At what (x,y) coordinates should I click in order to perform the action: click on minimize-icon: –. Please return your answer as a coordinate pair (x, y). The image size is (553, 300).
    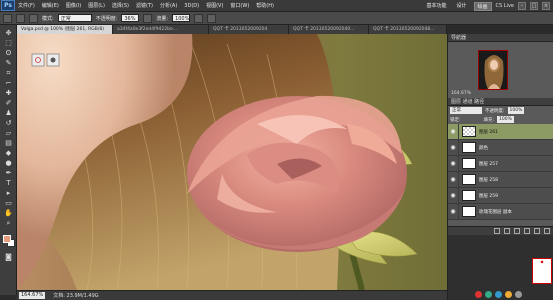
    Looking at the image, I should click on (522, 6).